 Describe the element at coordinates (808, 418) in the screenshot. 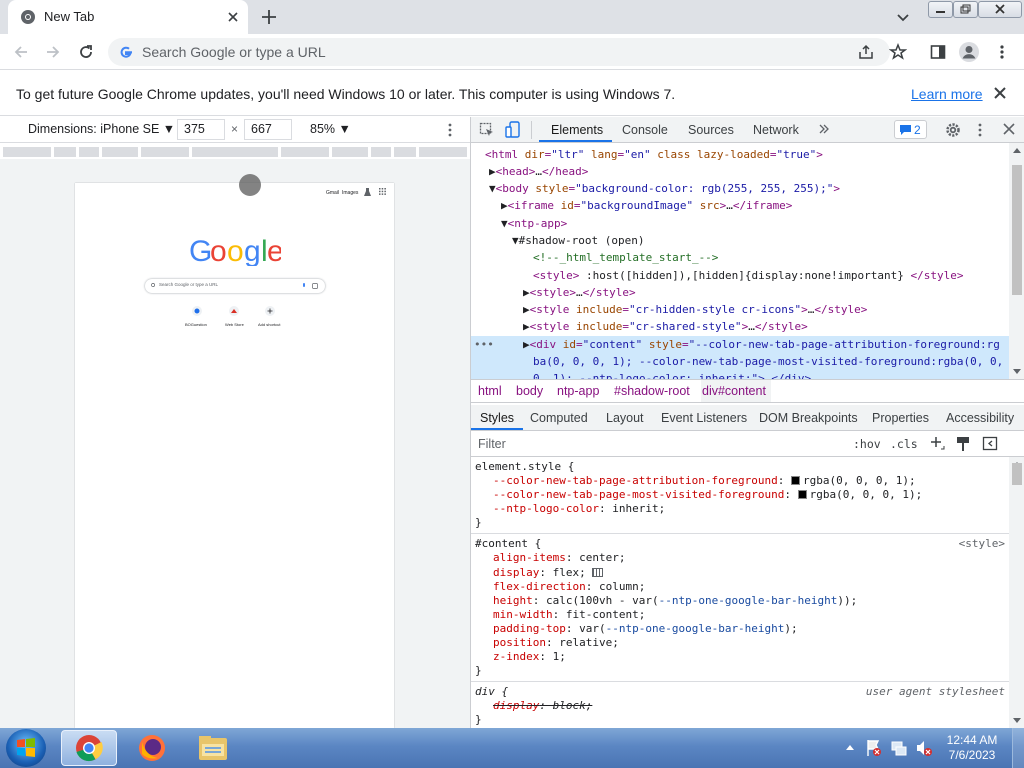

I see `tab-dom-breakpoints: DOM Breakpoints` at that location.